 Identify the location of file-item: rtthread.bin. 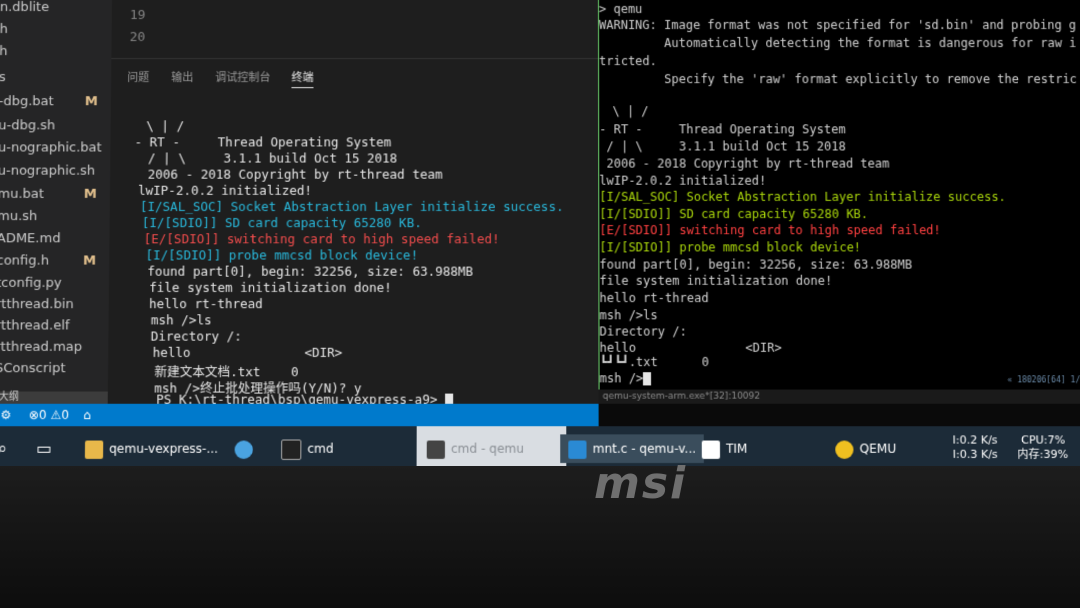
(37, 305).